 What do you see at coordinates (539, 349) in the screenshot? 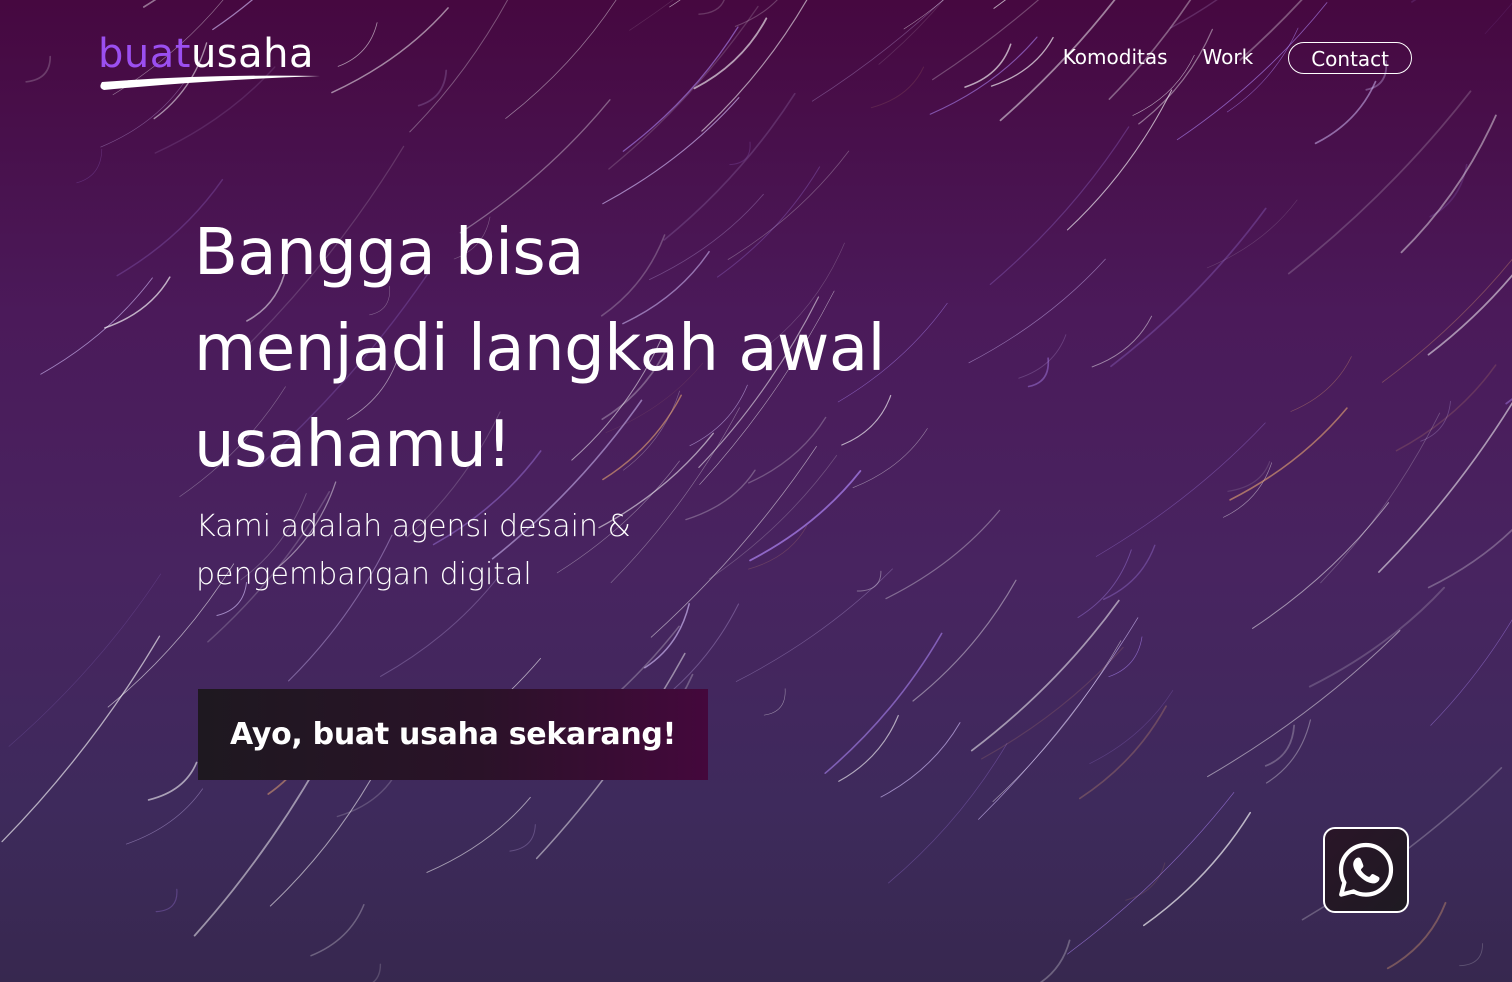
I see `hero-heading-line-2: menjadi langkah awal` at bounding box center [539, 349].